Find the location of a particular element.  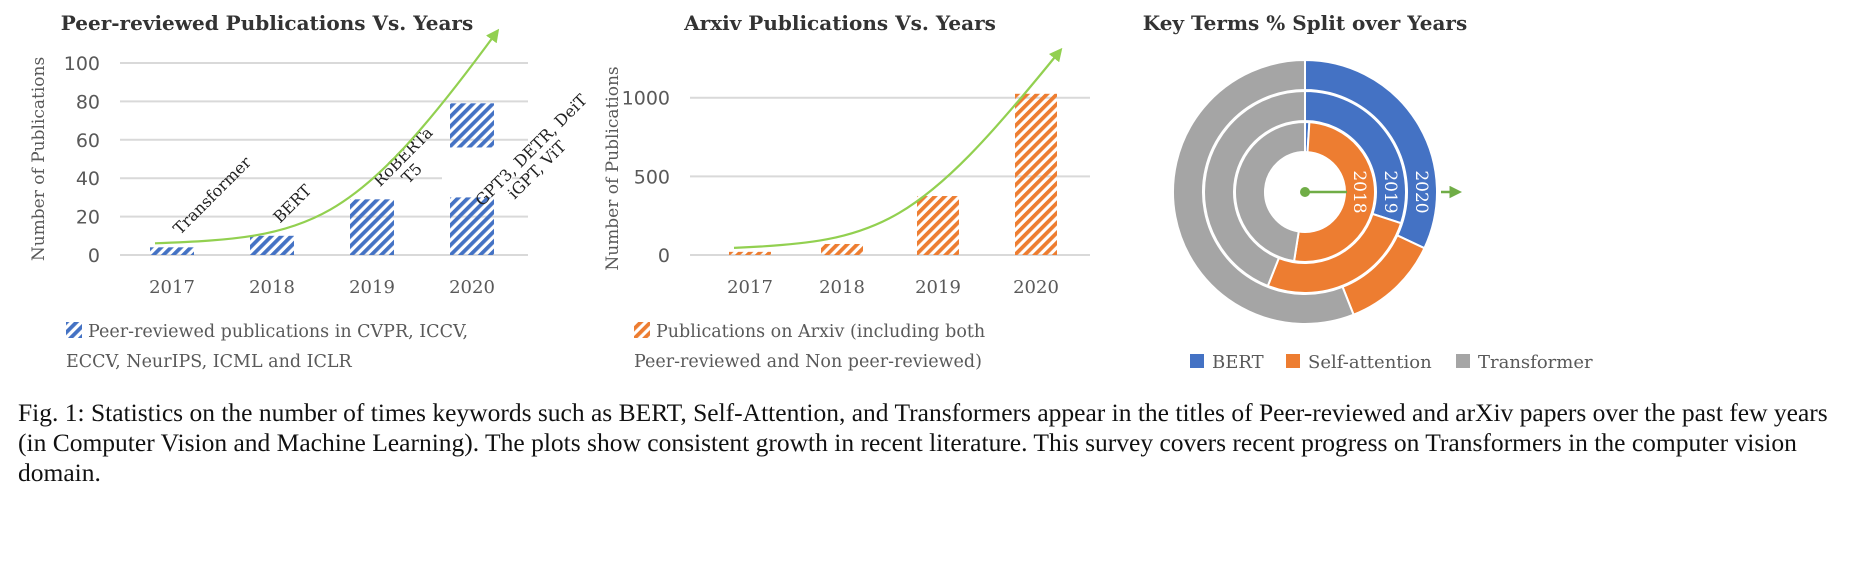

chart-title: Arxiv Publications Vs. Years is located at coordinates (839, 23).